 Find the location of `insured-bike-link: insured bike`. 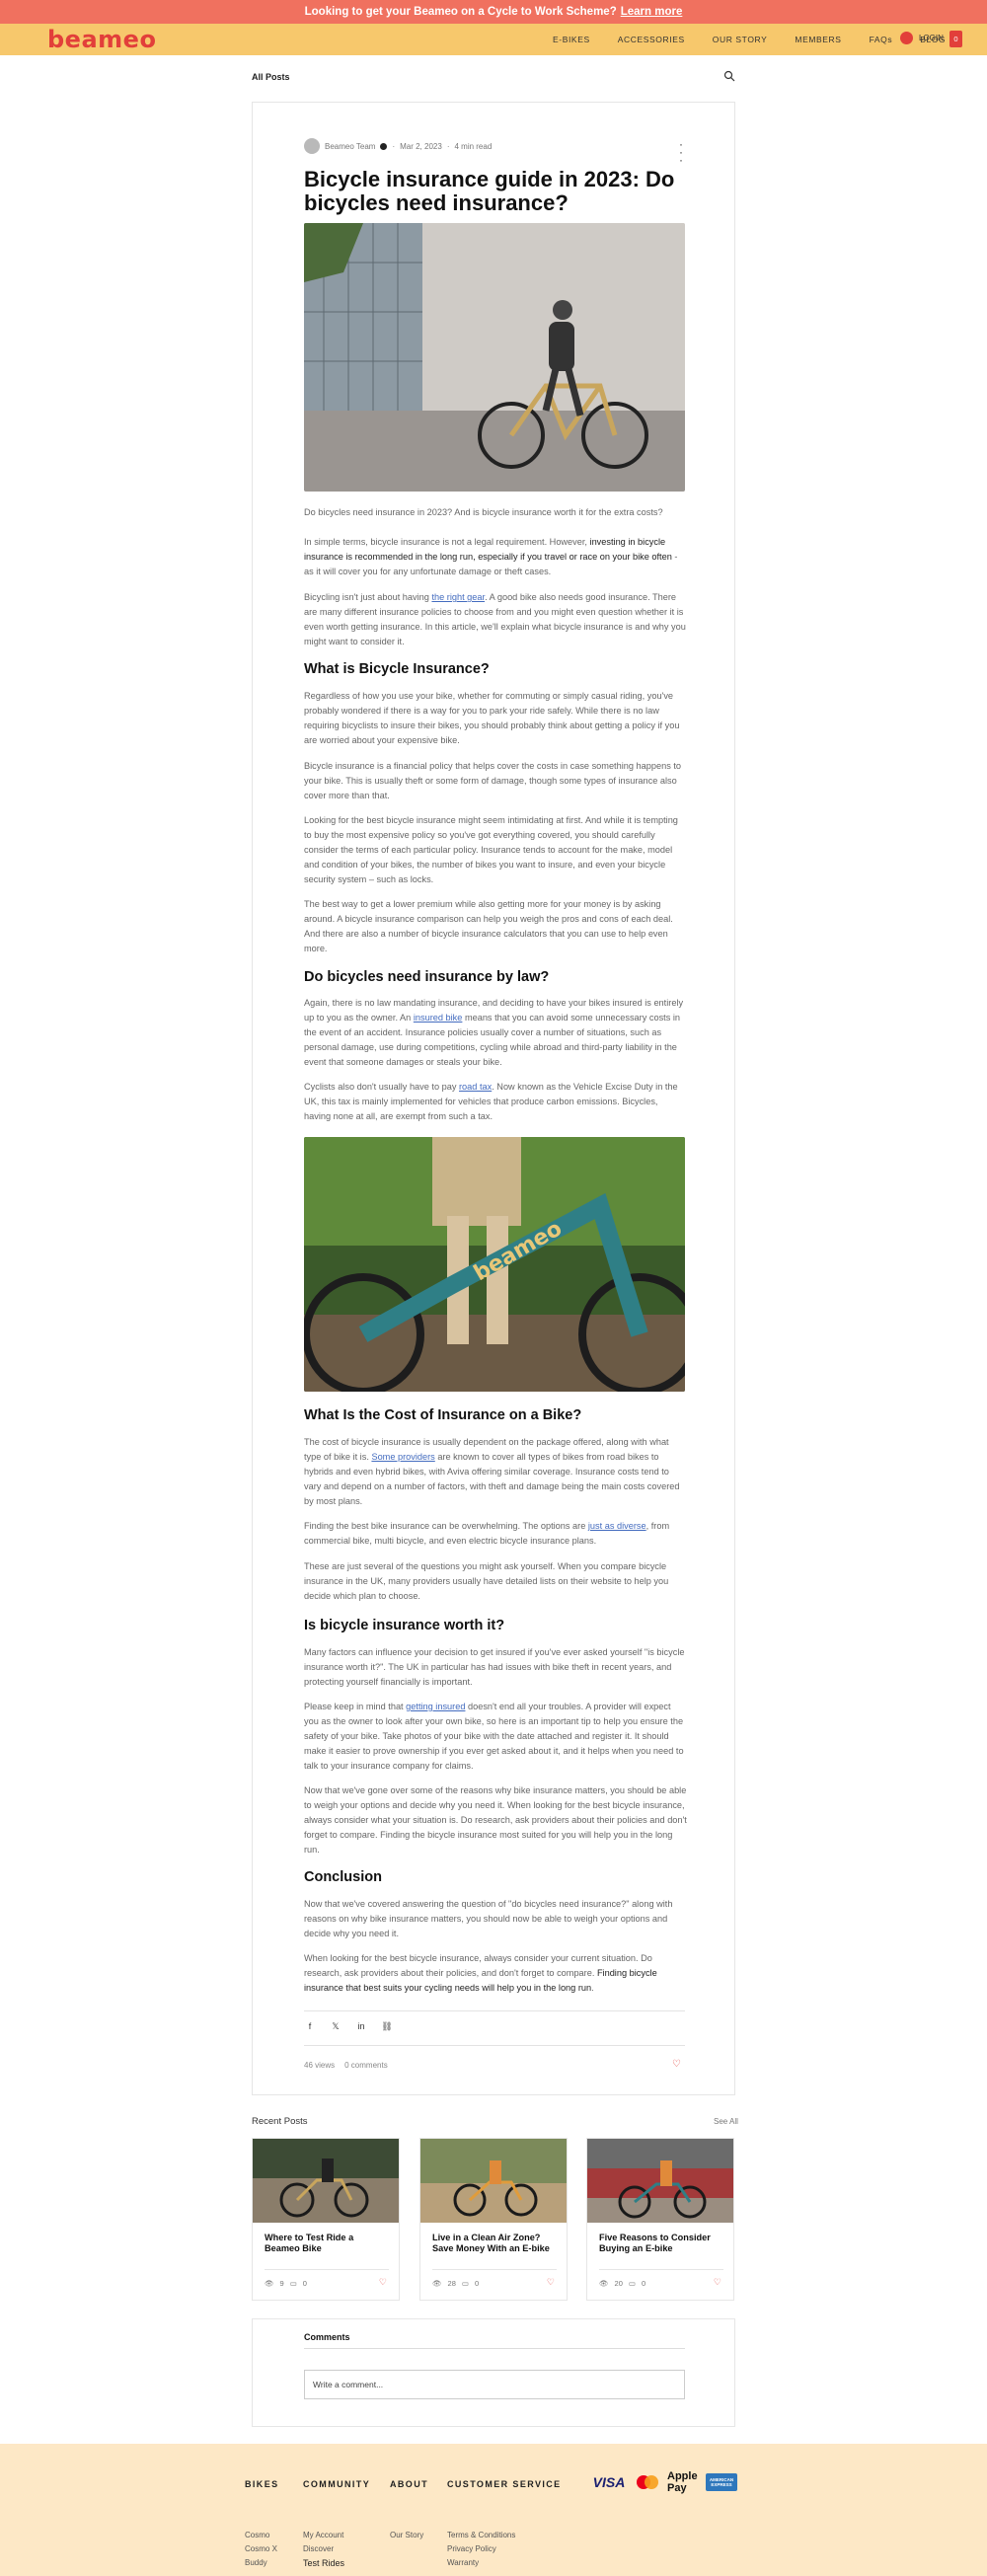

insured-bike-link: insured bike is located at coordinates (438, 1018).